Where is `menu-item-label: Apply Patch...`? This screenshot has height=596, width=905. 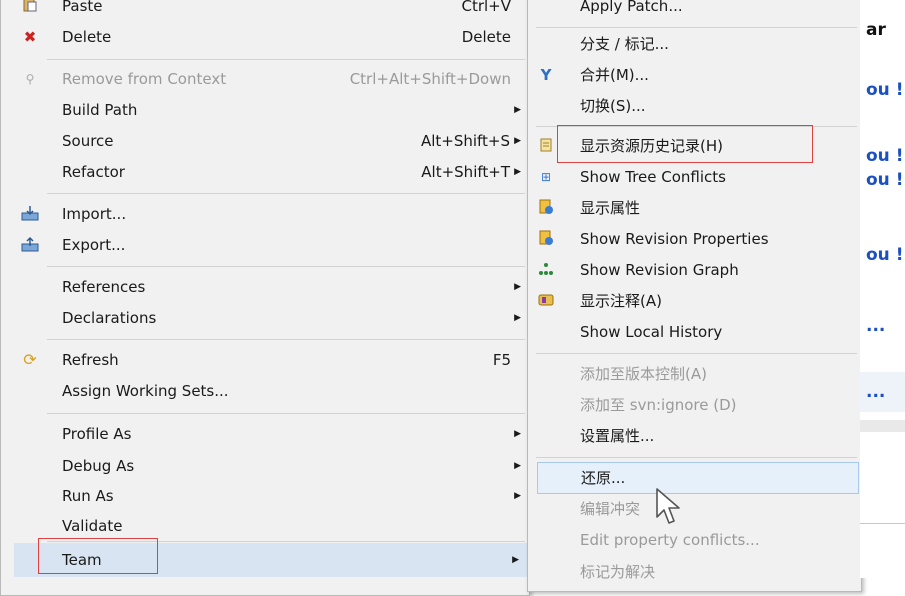 menu-item-label: Apply Patch... is located at coordinates (631, 7).